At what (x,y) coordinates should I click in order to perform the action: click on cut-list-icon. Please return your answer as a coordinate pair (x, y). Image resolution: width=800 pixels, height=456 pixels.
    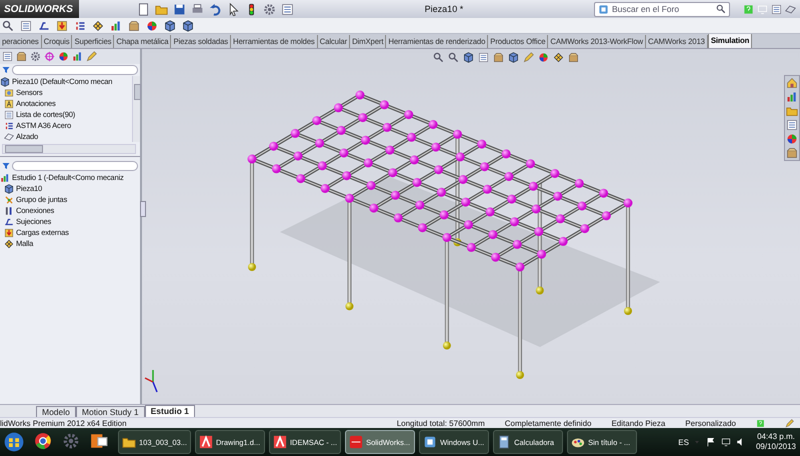
    Looking at the image, I should click on (9, 115).